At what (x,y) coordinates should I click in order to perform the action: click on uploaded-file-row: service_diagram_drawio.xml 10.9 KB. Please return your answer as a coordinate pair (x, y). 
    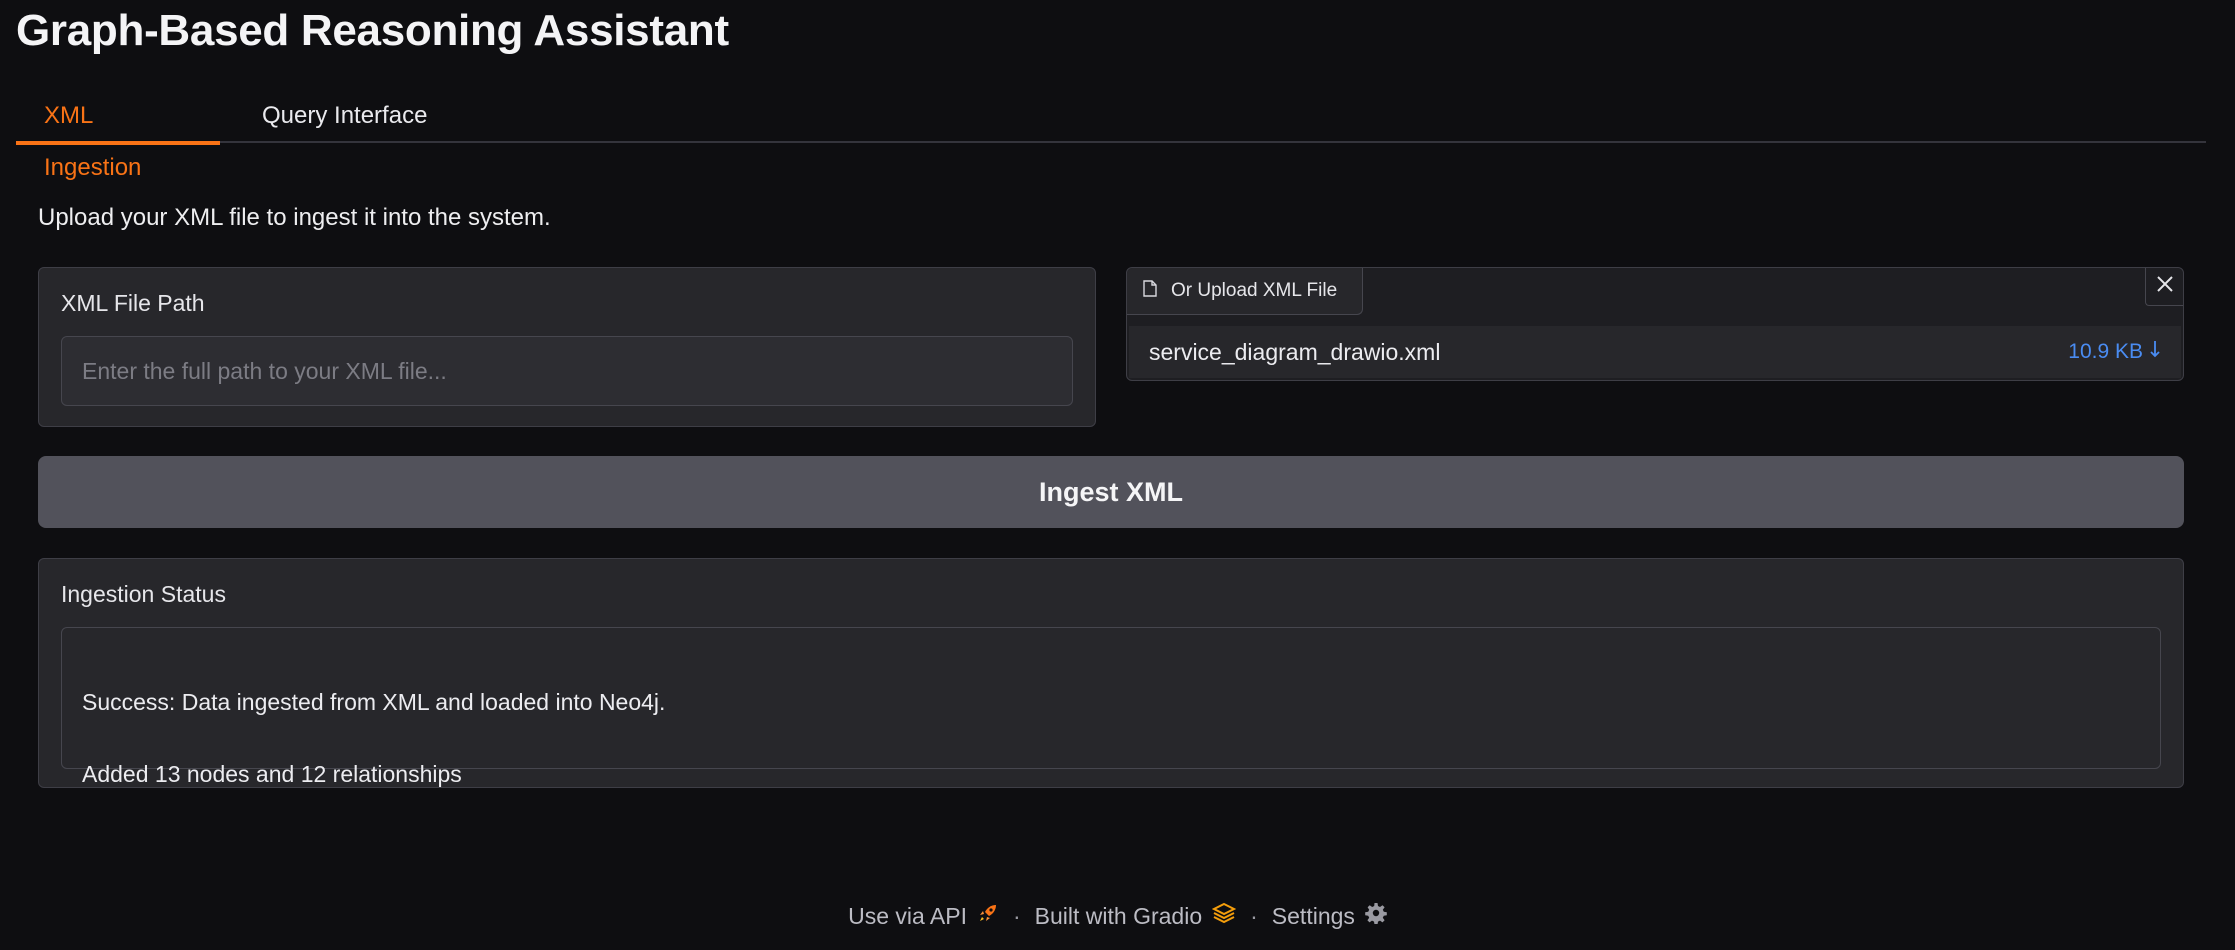
    Looking at the image, I should click on (1655, 352).